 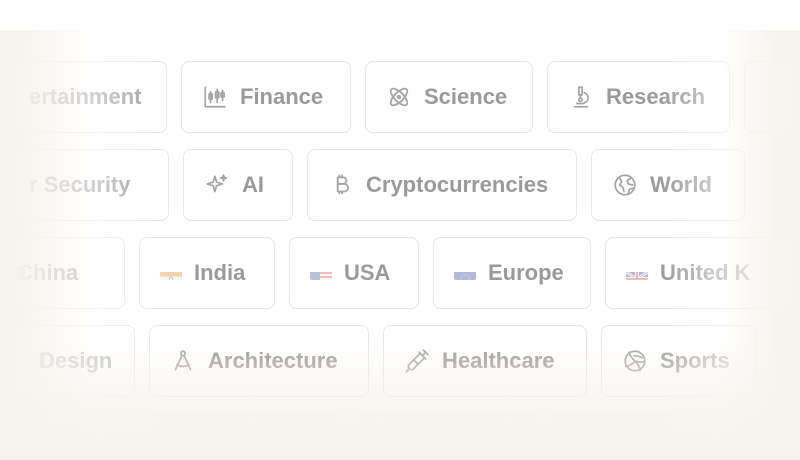 What do you see at coordinates (581, 97) in the screenshot?
I see `microscope-icon` at bounding box center [581, 97].